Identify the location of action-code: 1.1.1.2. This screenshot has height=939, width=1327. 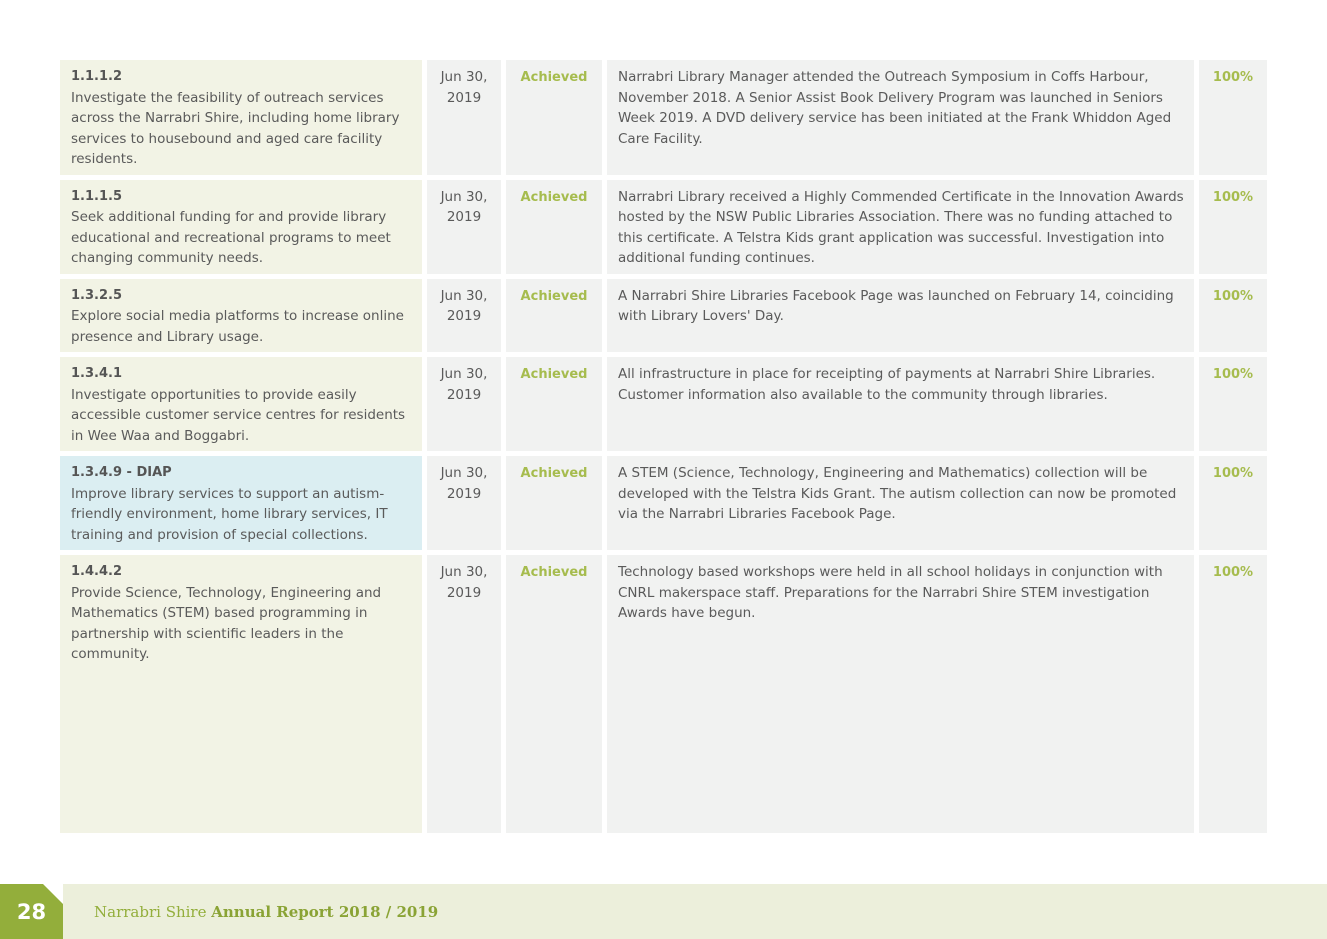
(96, 76).